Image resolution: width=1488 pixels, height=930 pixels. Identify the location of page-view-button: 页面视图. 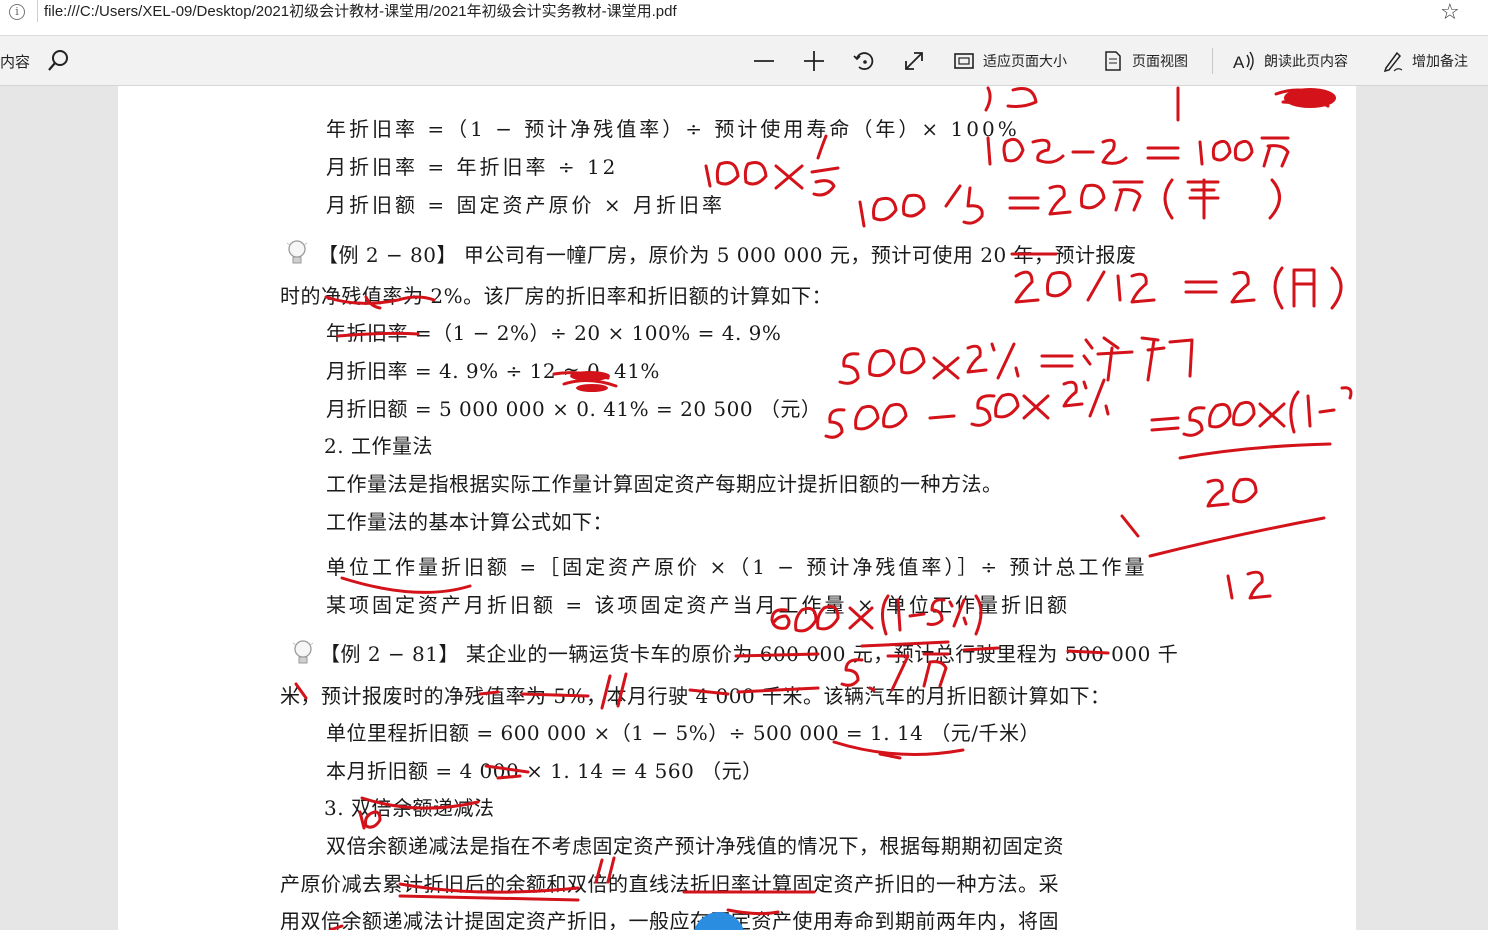
(1145, 61).